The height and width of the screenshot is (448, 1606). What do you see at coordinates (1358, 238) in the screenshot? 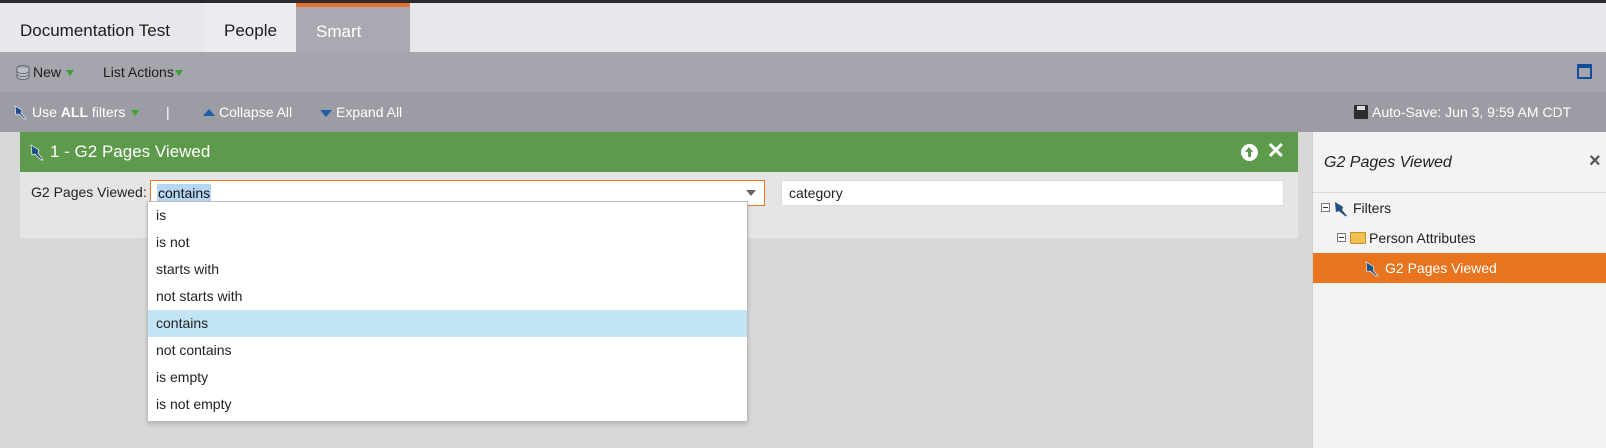
I see `folder-icon` at bounding box center [1358, 238].